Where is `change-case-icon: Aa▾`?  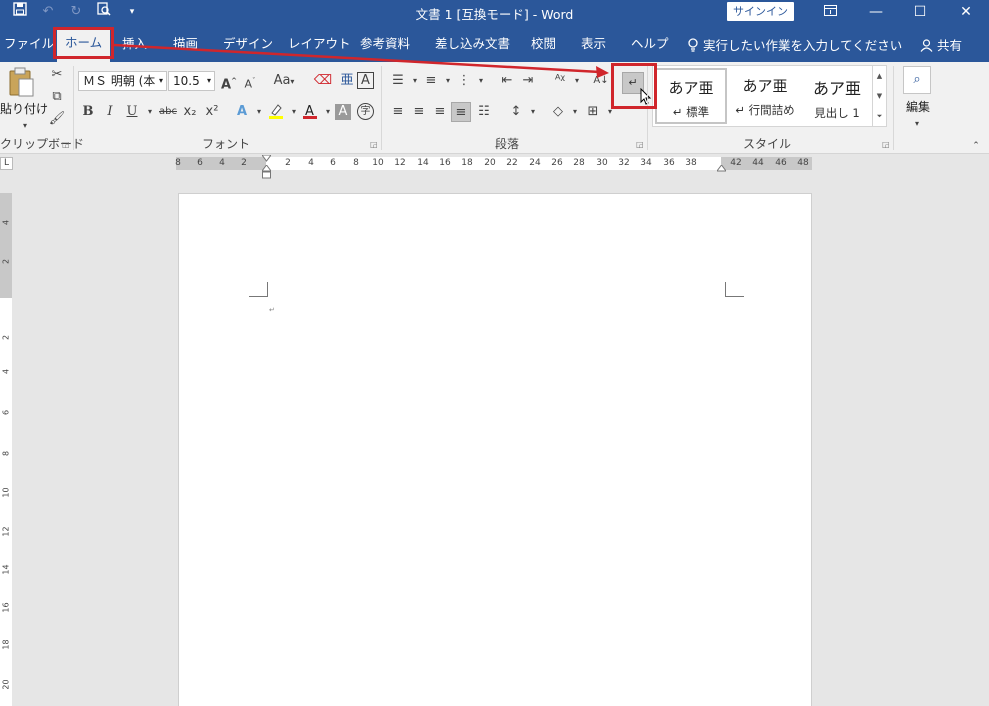
change-case-icon: Aa▾ is located at coordinates (284, 81).